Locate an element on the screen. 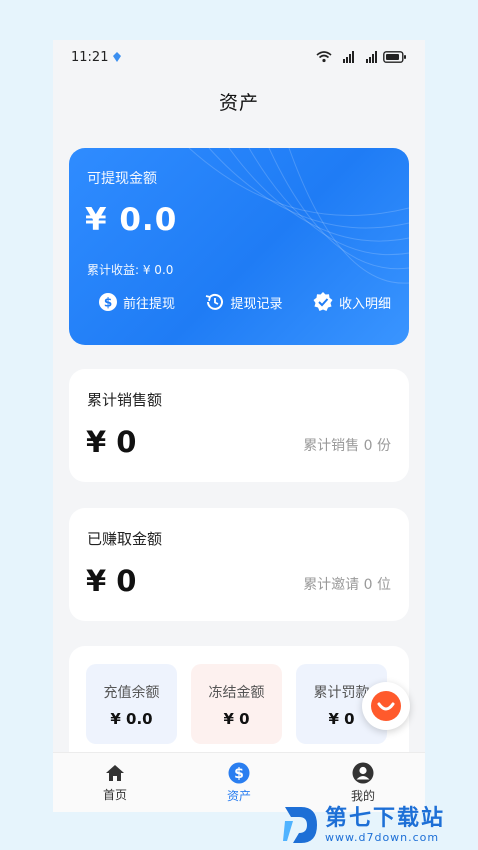 This screenshot has width=478, height=850. income-details-button: 收入明细 is located at coordinates (352, 302).